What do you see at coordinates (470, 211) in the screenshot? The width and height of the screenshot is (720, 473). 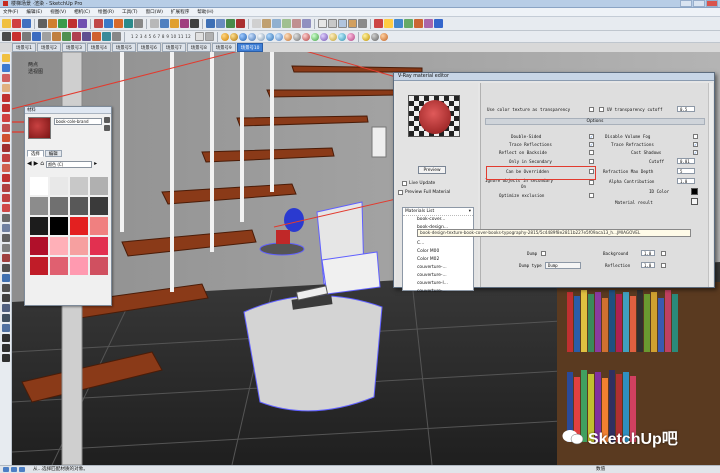 I see `dropdown-icon: ▾` at bounding box center [470, 211].